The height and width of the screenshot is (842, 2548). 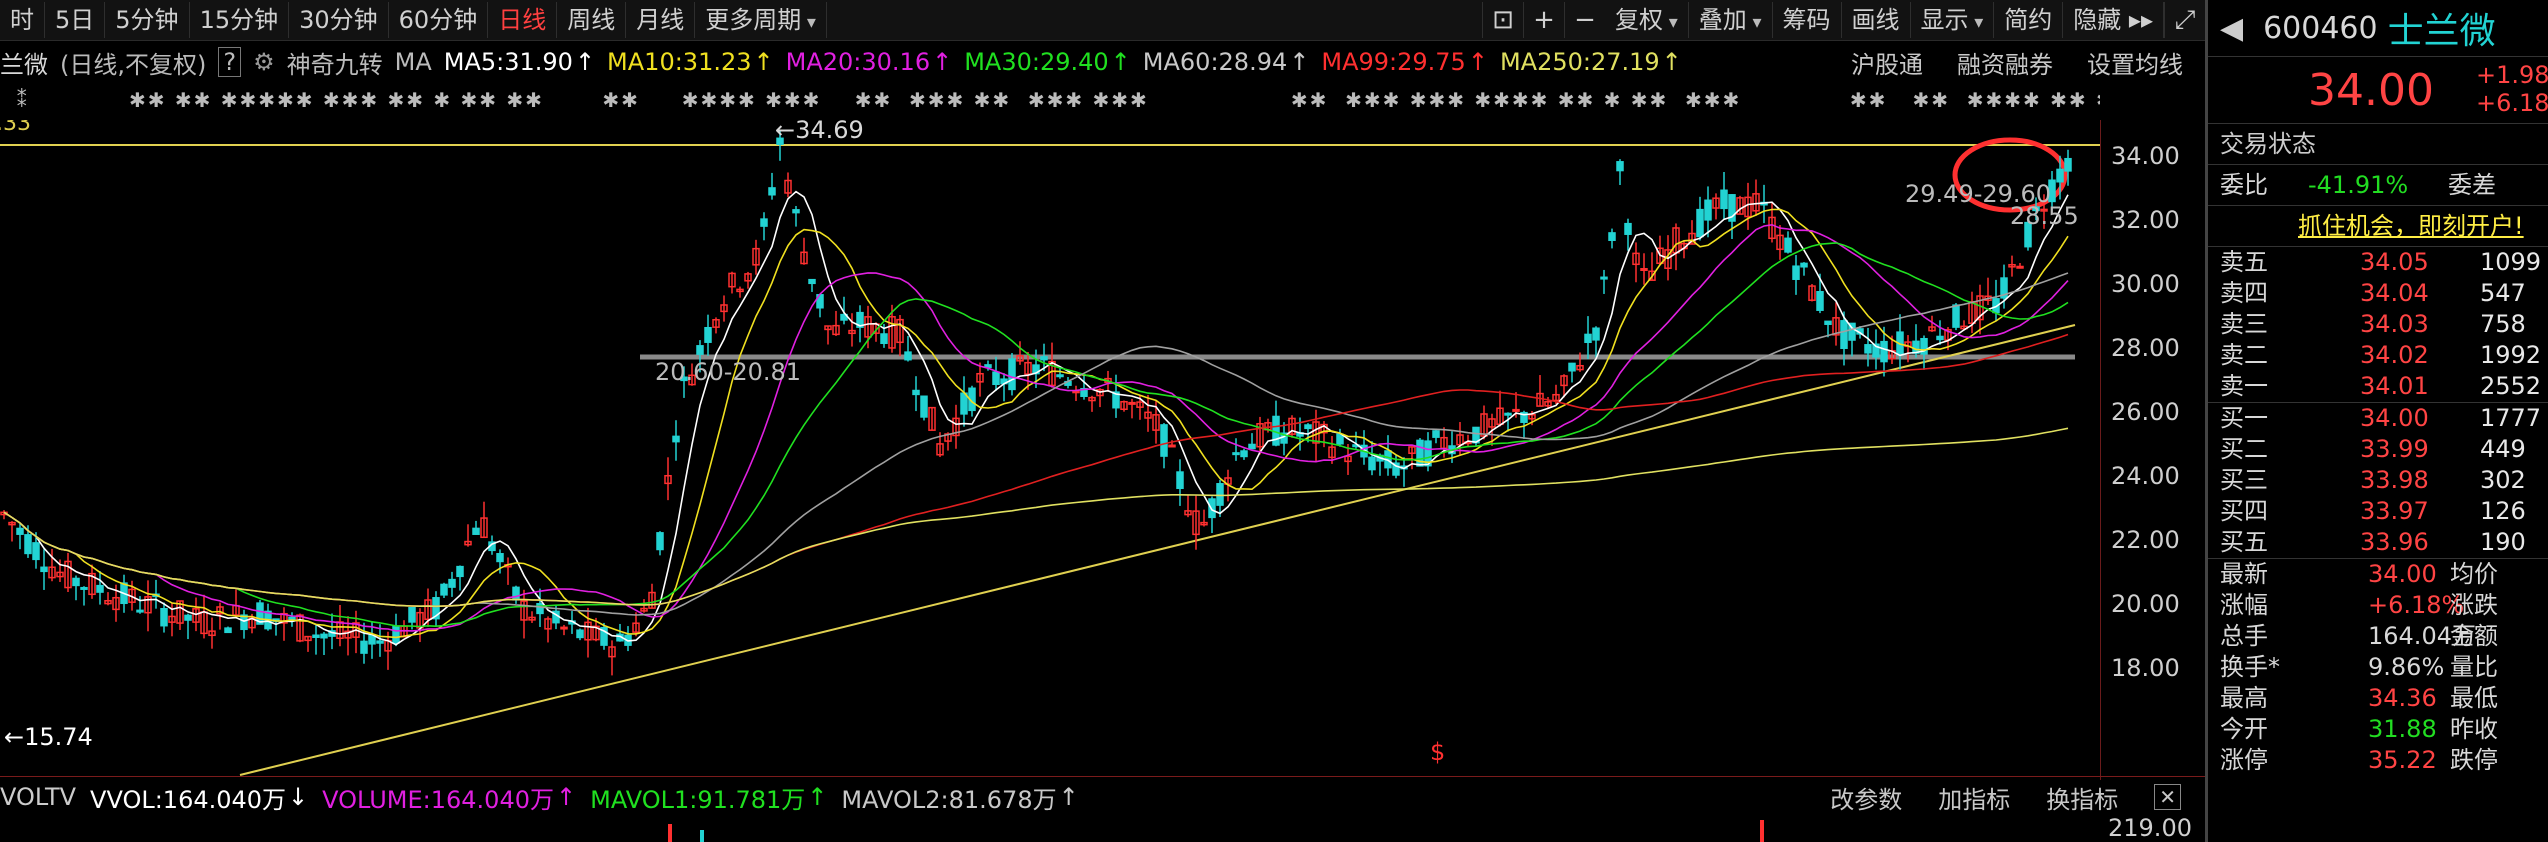 What do you see at coordinates (2378, 542) in the screenshot?
I see `bid-row: 买五 33.96 190` at bounding box center [2378, 542].